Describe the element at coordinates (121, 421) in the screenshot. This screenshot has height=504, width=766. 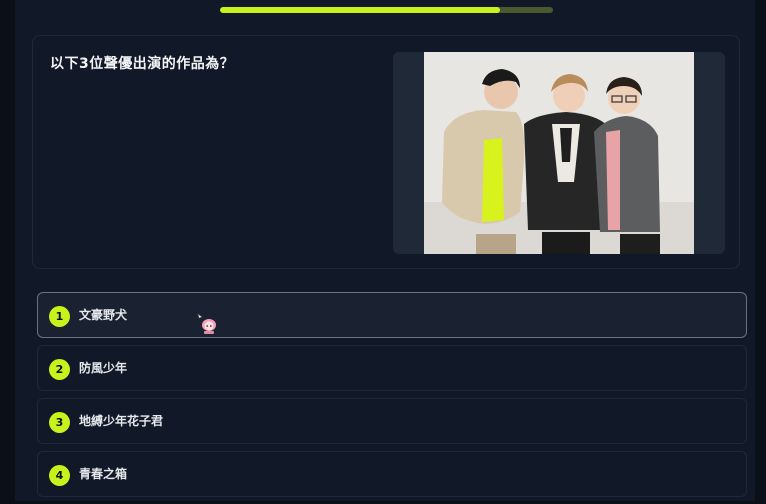
I see `option-label: 地縛少年花子君` at that location.